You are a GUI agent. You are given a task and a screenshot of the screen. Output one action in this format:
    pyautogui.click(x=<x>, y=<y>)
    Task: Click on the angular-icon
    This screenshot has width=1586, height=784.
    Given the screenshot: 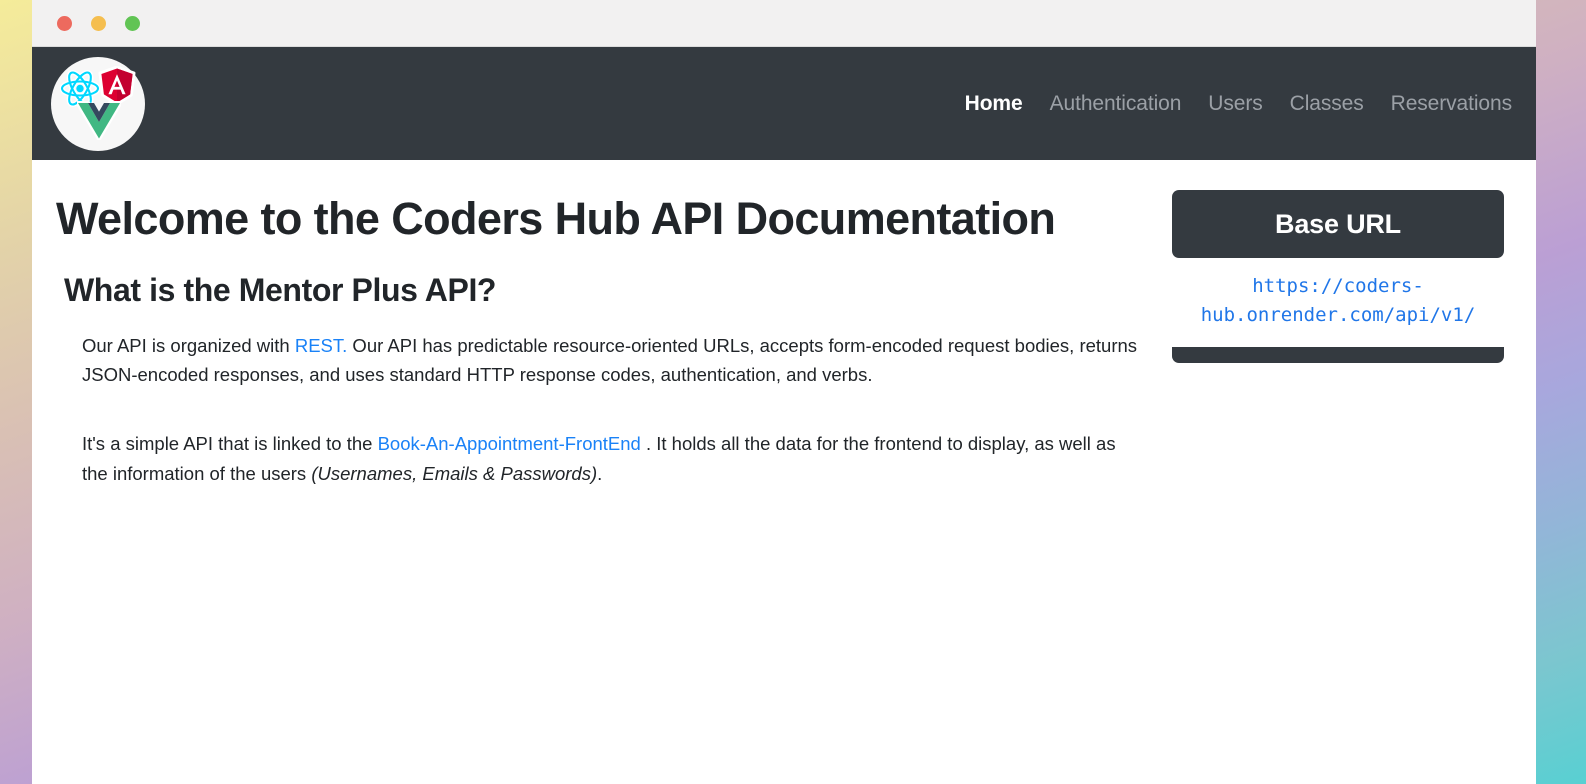 What is the action you would take?
    pyautogui.click(x=117, y=85)
    